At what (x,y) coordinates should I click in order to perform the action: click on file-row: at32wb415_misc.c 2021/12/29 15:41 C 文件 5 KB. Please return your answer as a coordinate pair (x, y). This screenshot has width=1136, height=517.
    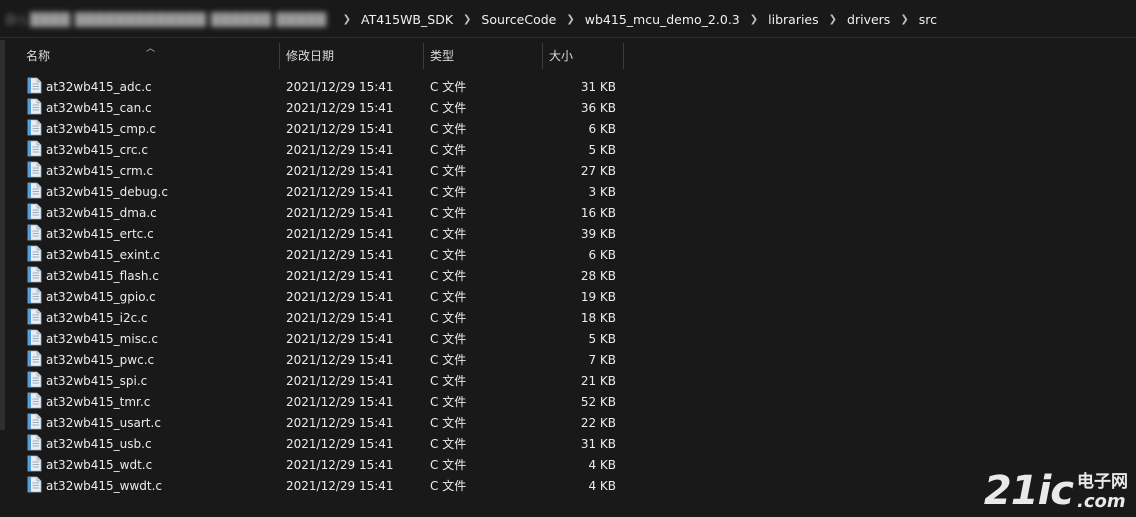
    Looking at the image, I should click on (322, 339).